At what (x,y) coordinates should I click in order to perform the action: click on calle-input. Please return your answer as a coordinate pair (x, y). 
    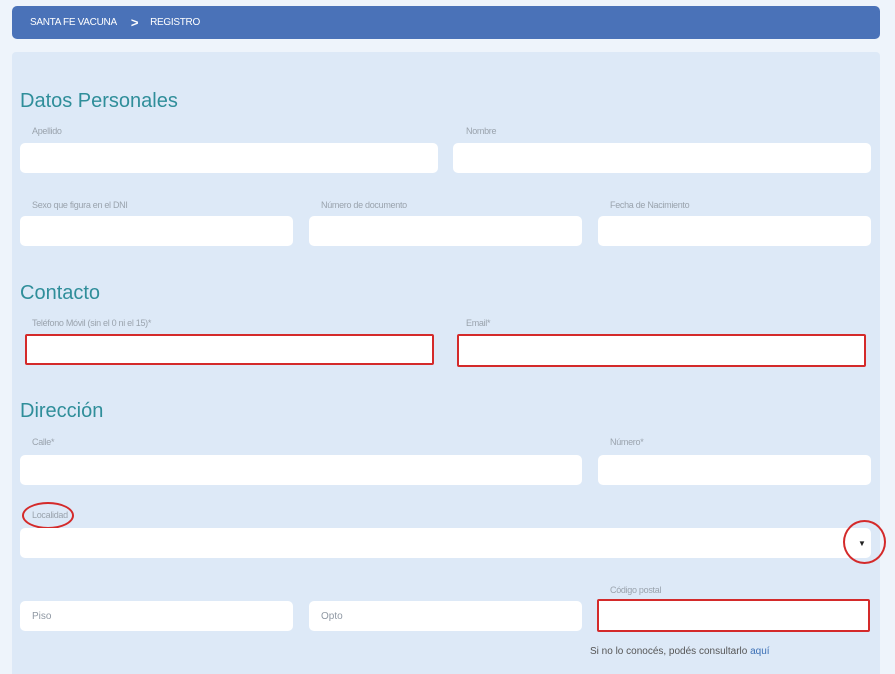
    Looking at the image, I should click on (301, 470).